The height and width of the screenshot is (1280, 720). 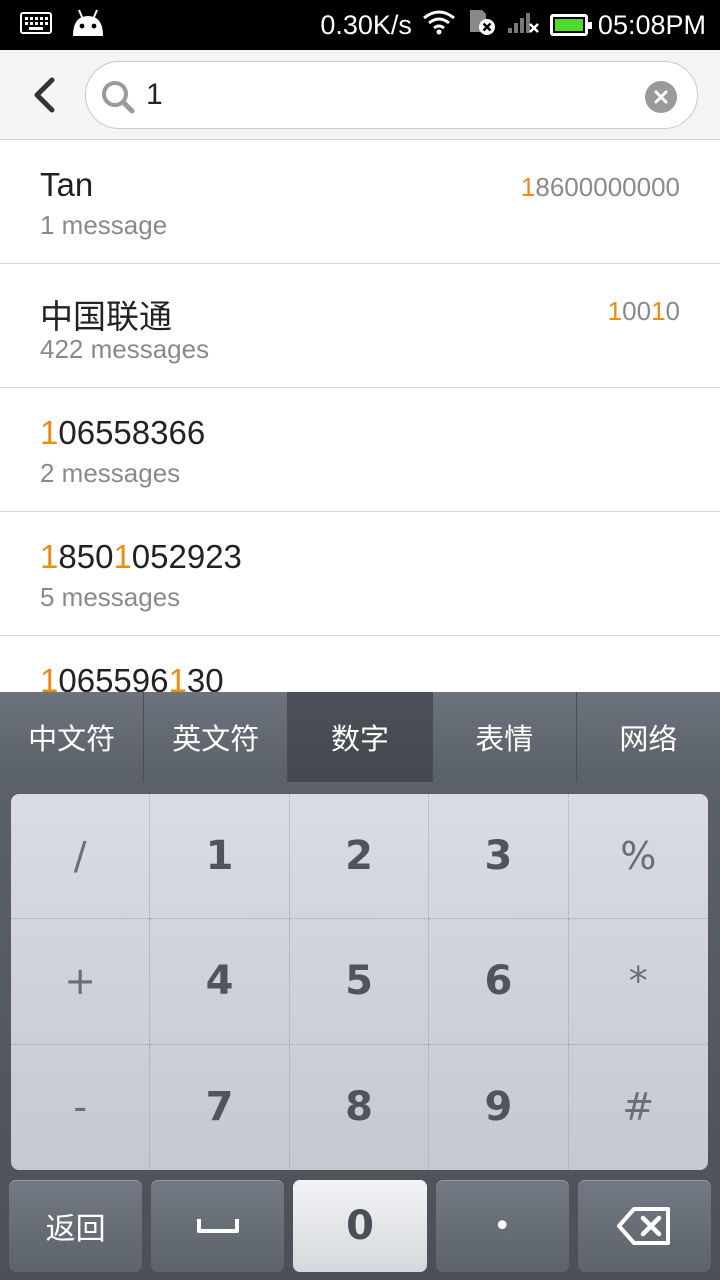 What do you see at coordinates (72, 737) in the screenshot?
I see `tab-chinese-symbols: 中文符` at bounding box center [72, 737].